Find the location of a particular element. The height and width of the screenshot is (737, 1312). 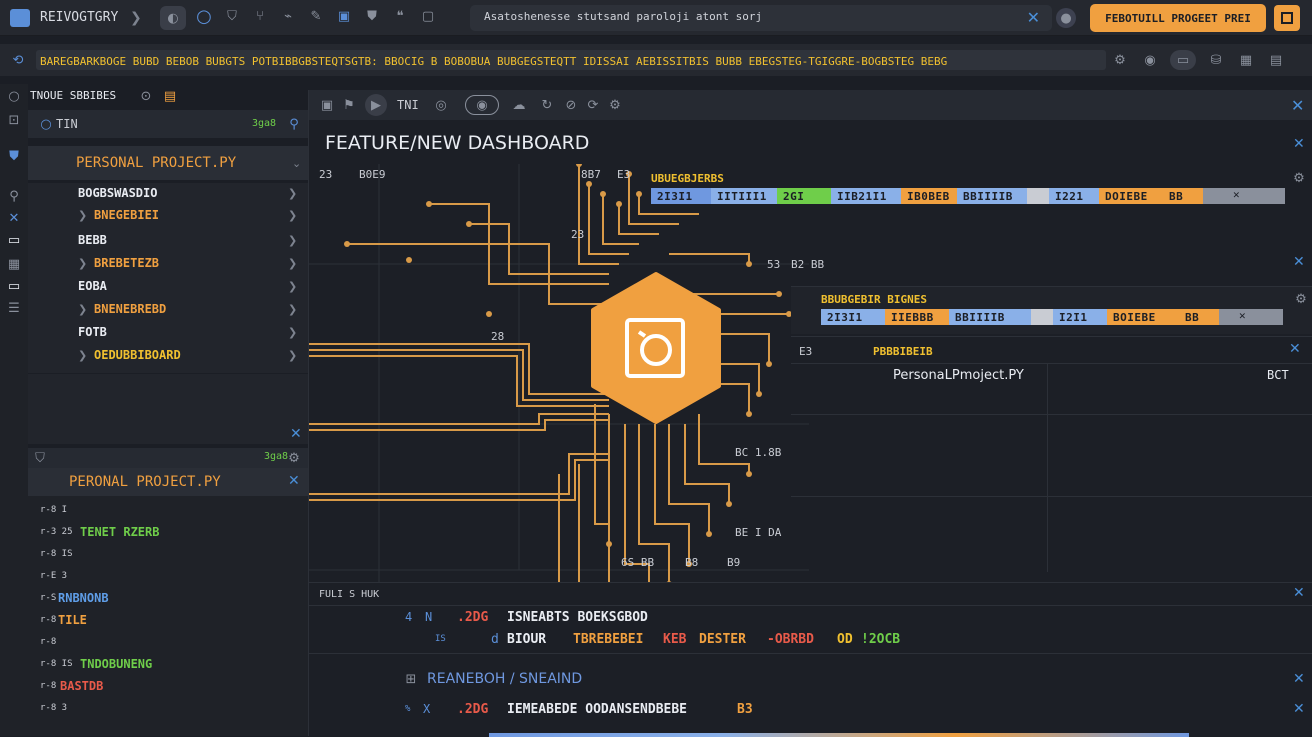

folder-icon: ▤ is located at coordinates (170, 96).